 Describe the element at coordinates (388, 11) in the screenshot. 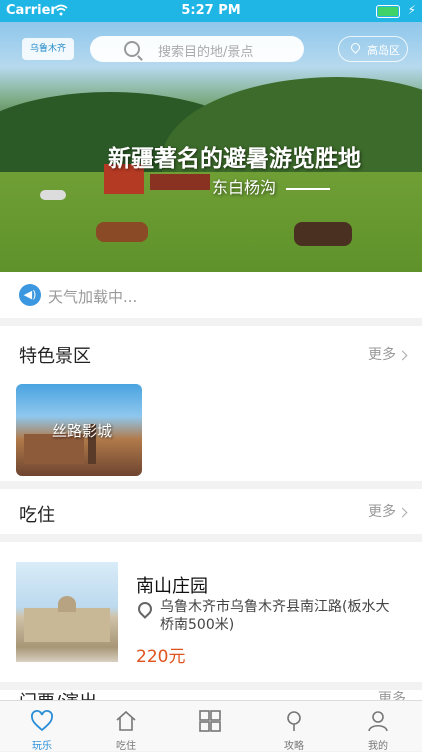

I see `battery-icon` at that location.